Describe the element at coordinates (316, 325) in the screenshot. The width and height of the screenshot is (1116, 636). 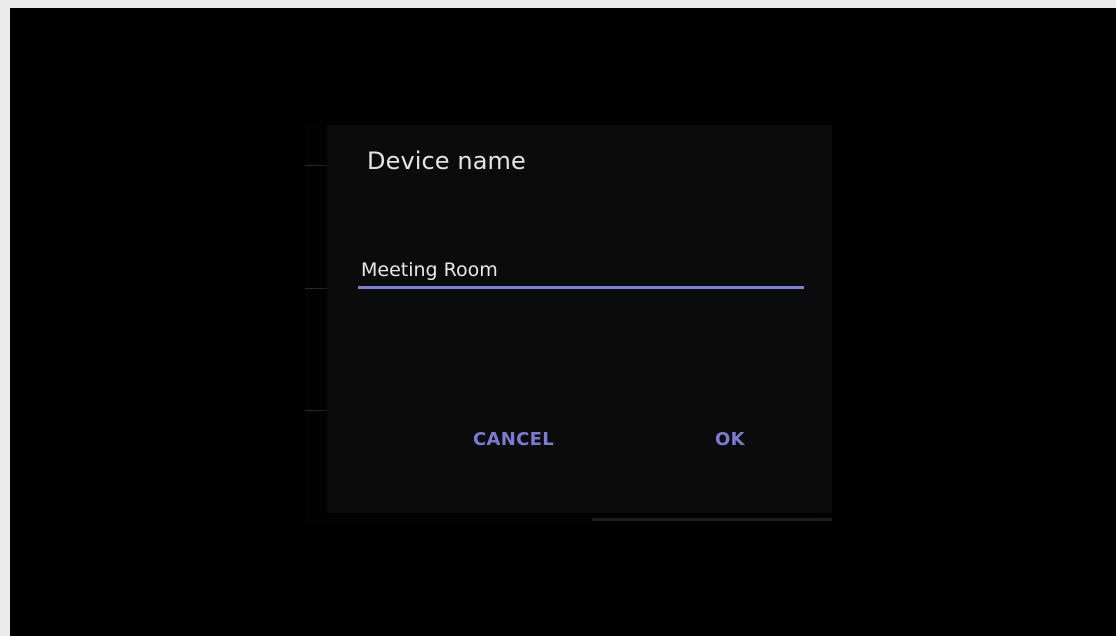
I see `background-list-dividers` at that location.